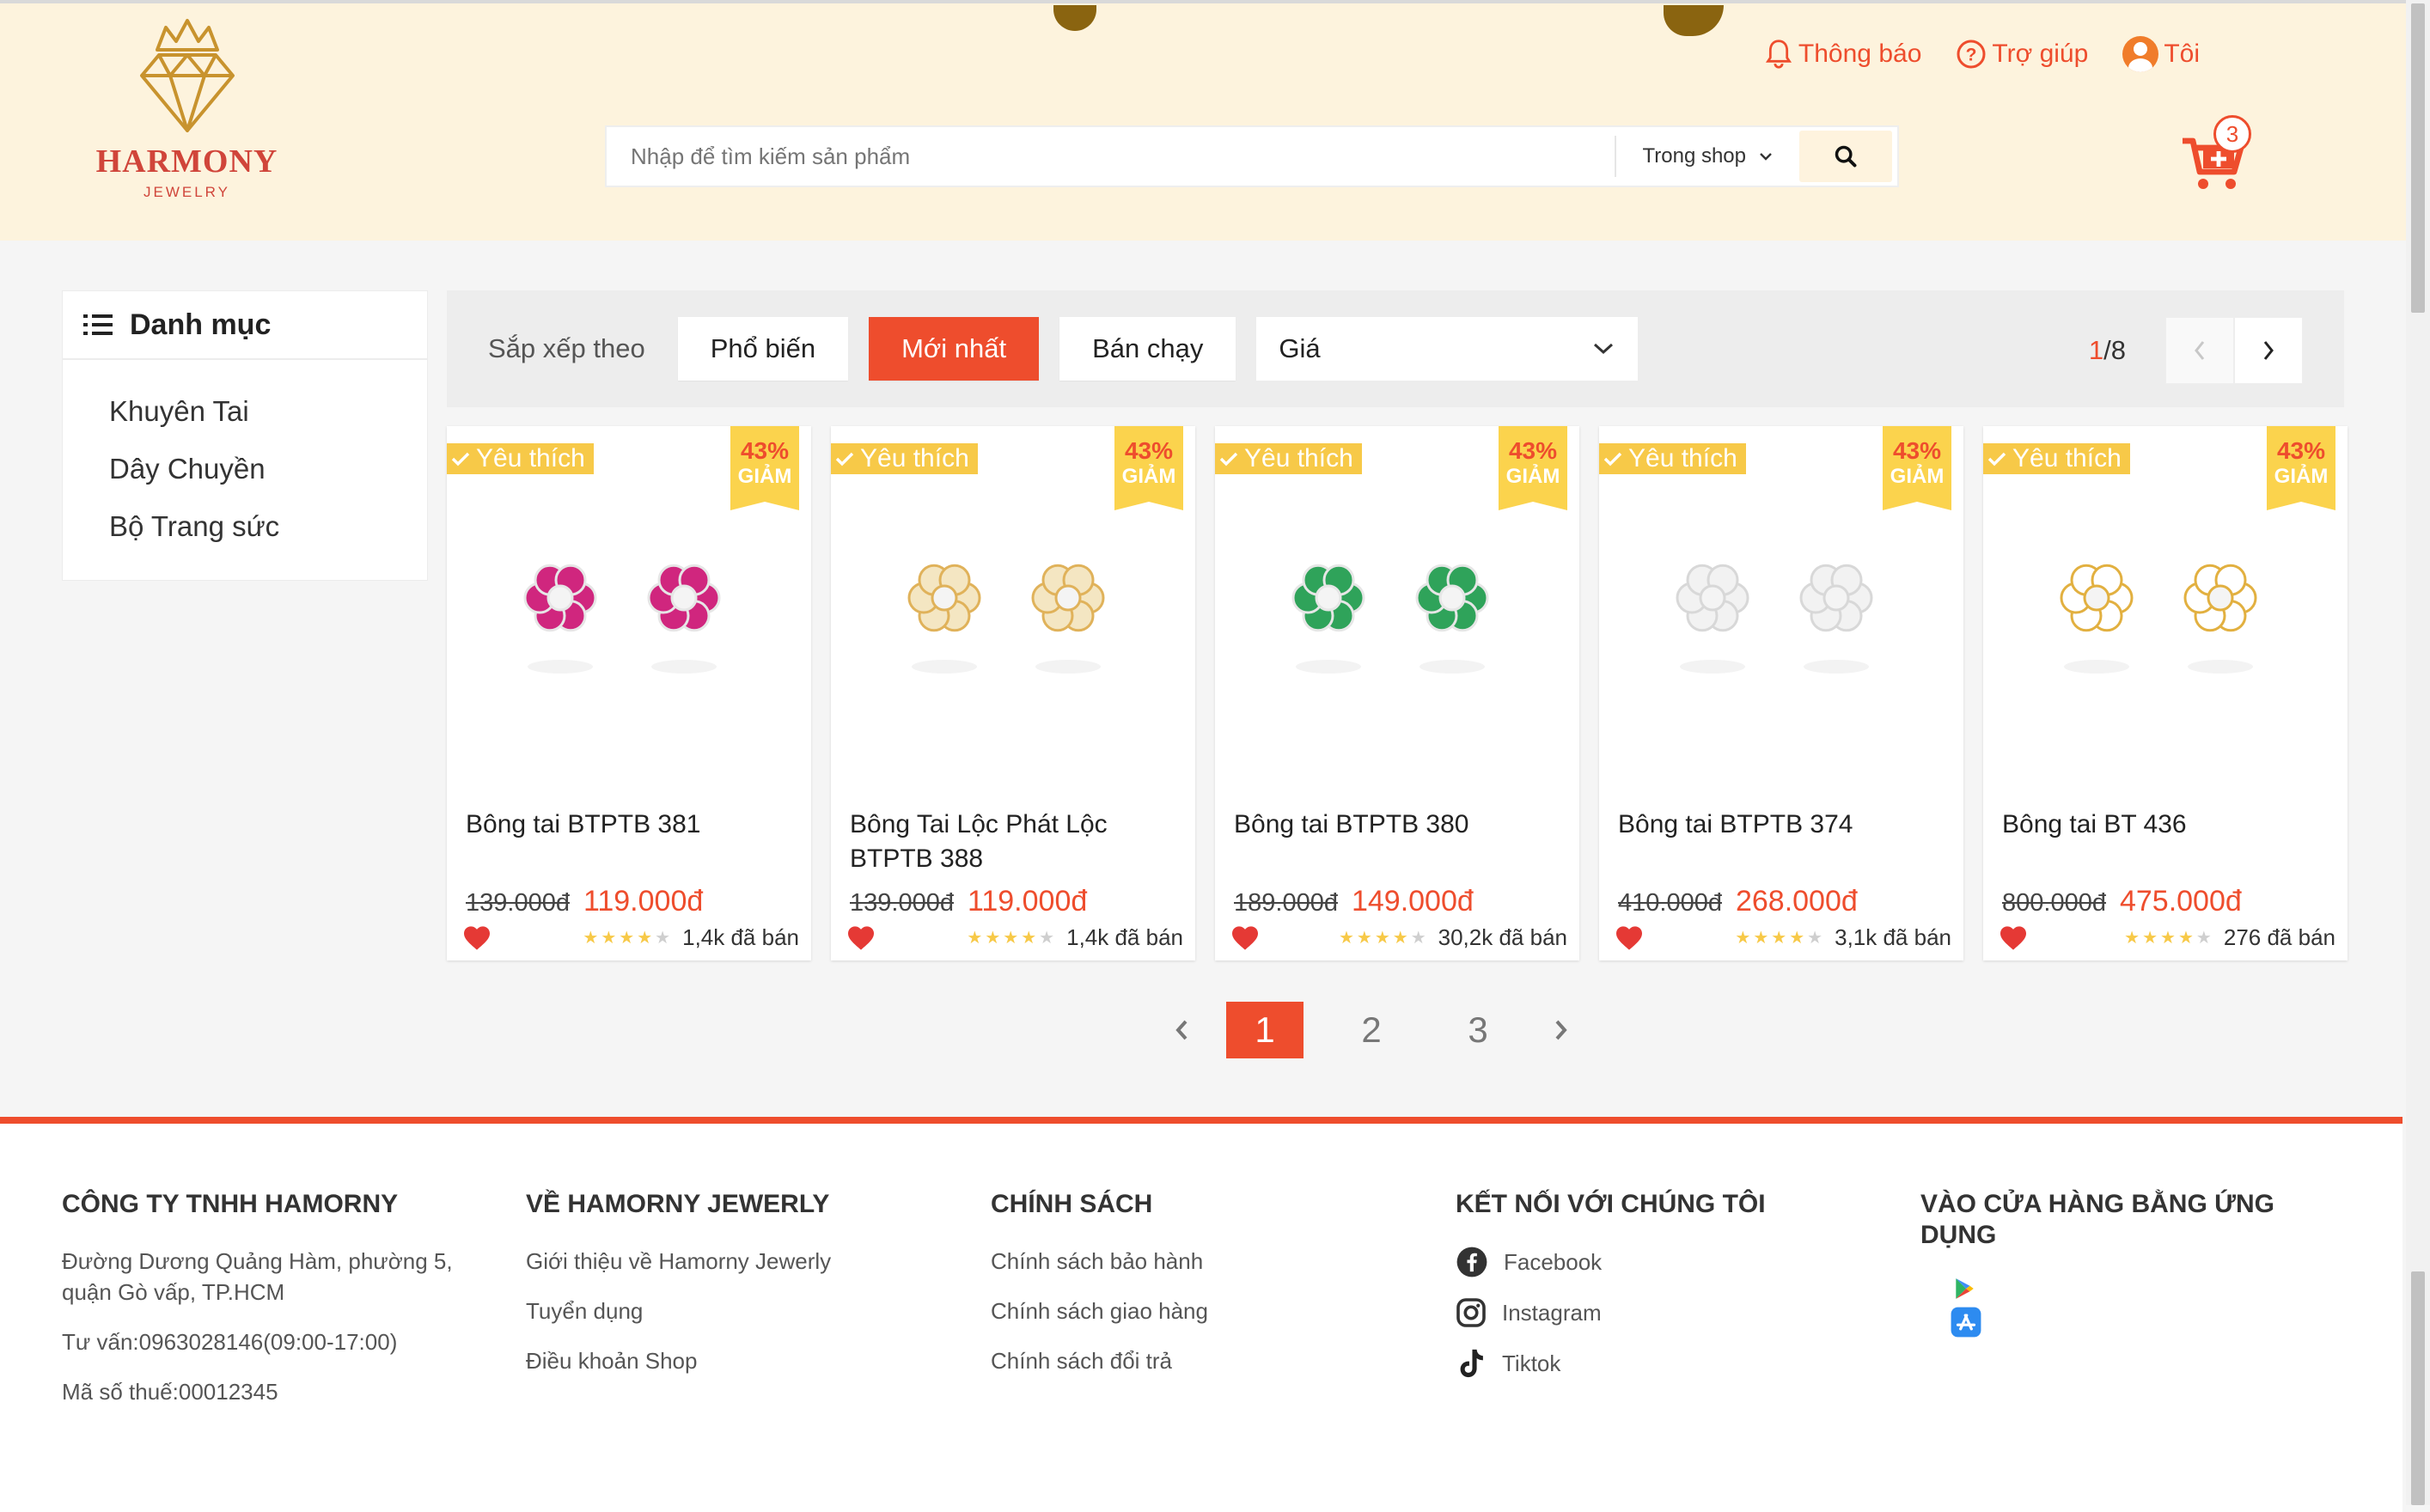 The width and height of the screenshot is (2430, 1512). I want to click on sold-count: 3,1k đã bán, so click(1893, 937).